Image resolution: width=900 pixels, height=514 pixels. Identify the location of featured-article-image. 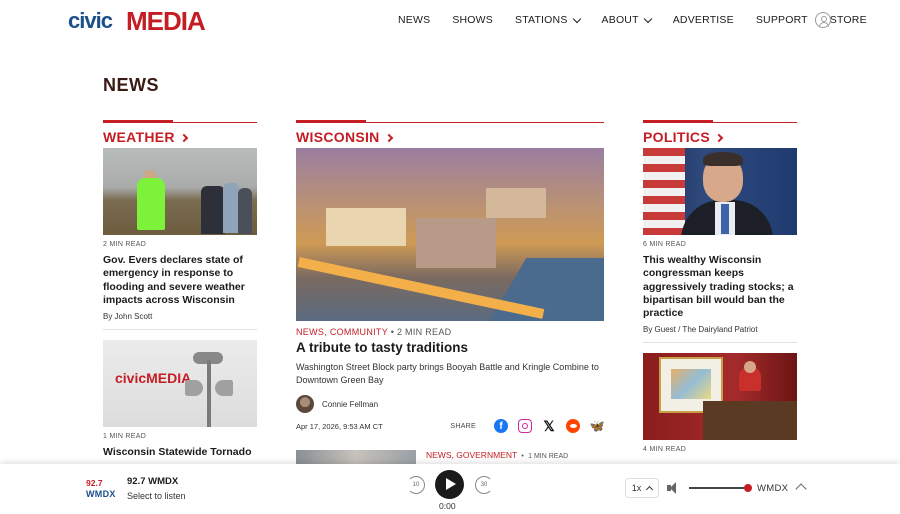
(450, 234).